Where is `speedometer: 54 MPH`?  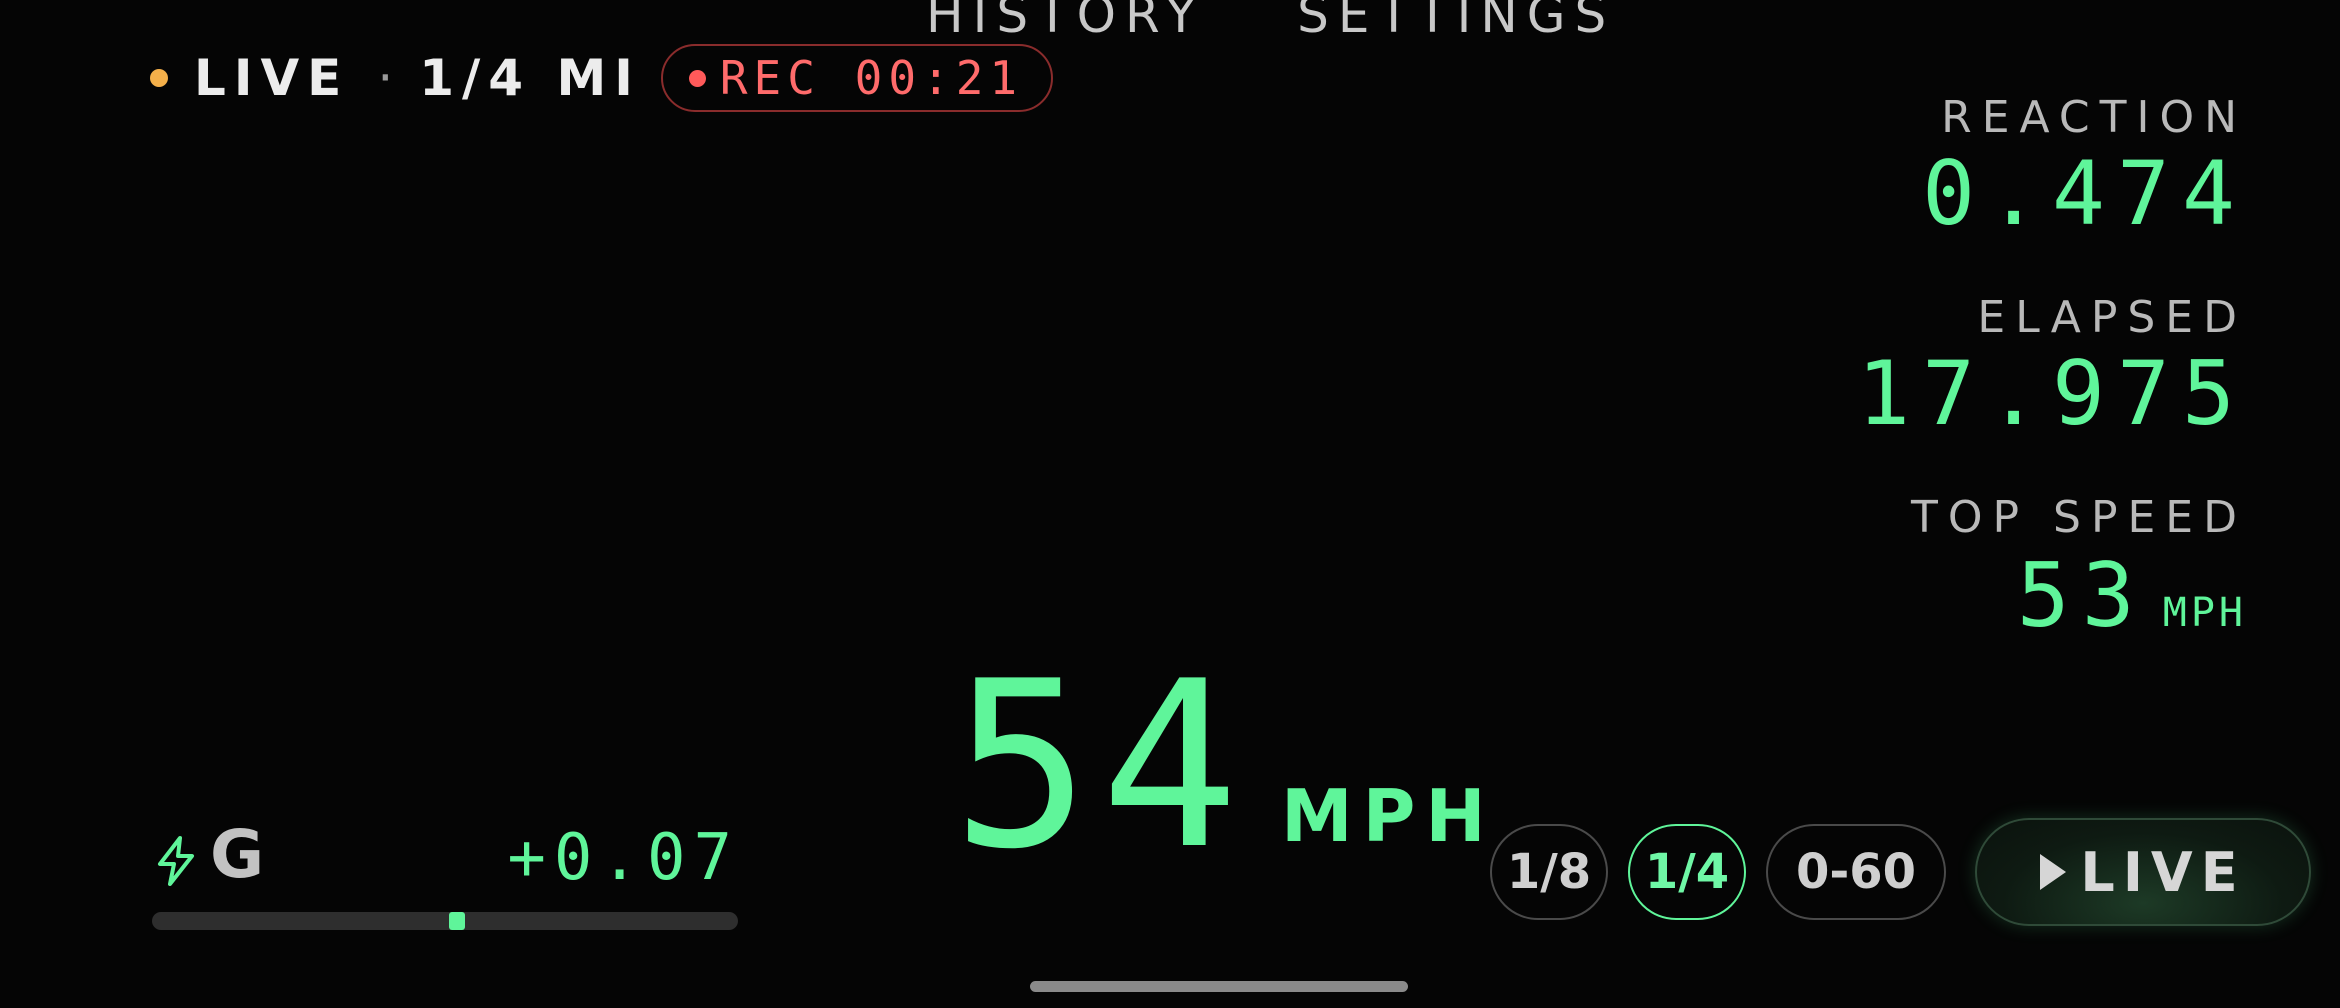 speedometer: 54 MPH is located at coordinates (1224, 767).